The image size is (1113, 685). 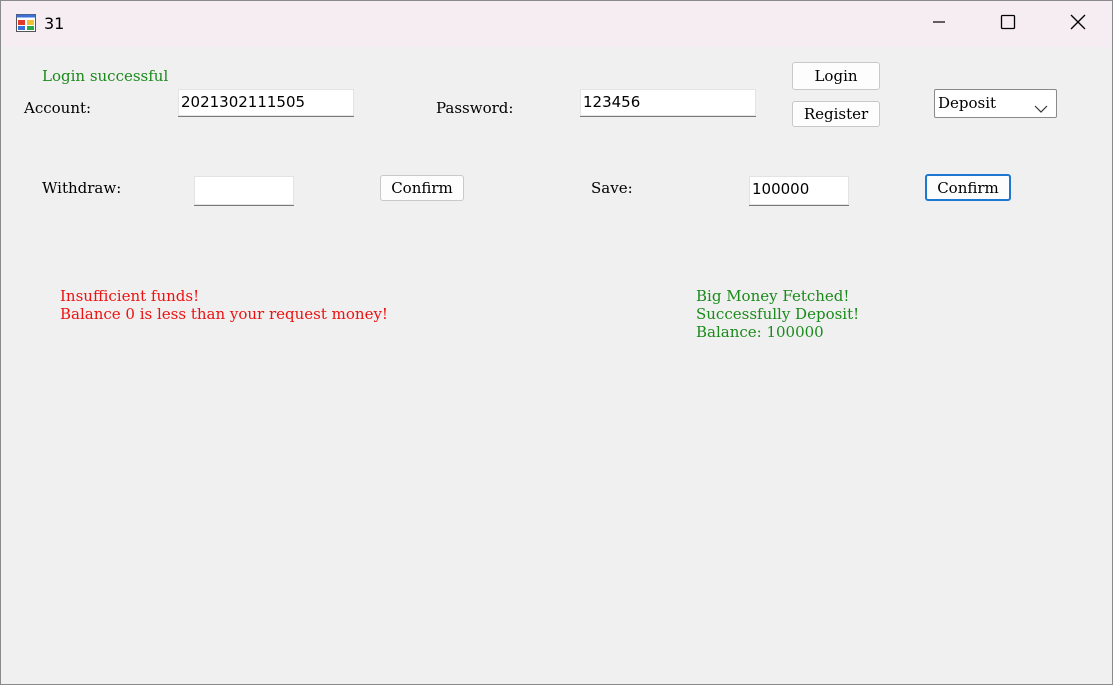 What do you see at coordinates (105, 76) in the screenshot?
I see `login-status-text: Login successful` at bounding box center [105, 76].